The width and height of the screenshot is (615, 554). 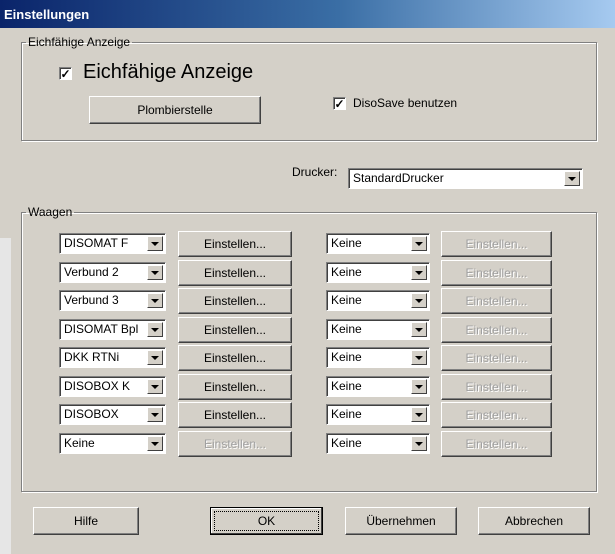 I want to click on scale-select: Verbund 3, so click(x=112, y=300).